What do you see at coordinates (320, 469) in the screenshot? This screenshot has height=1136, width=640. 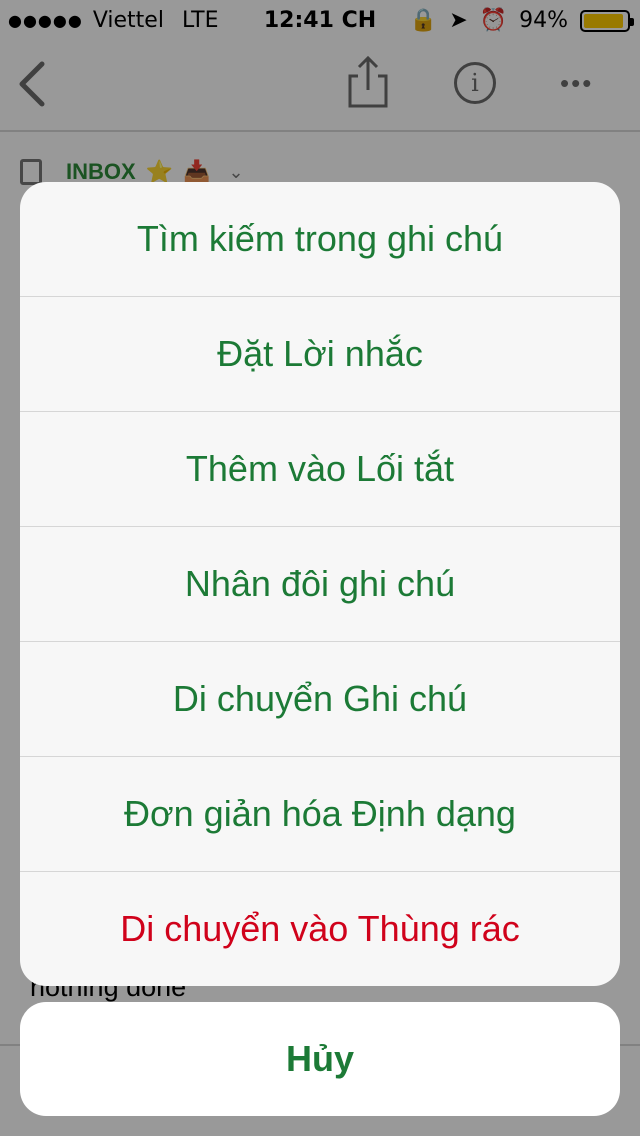 I see `add-to-shortcuts-button: Thêm vào Lối tắt` at bounding box center [320, 469].